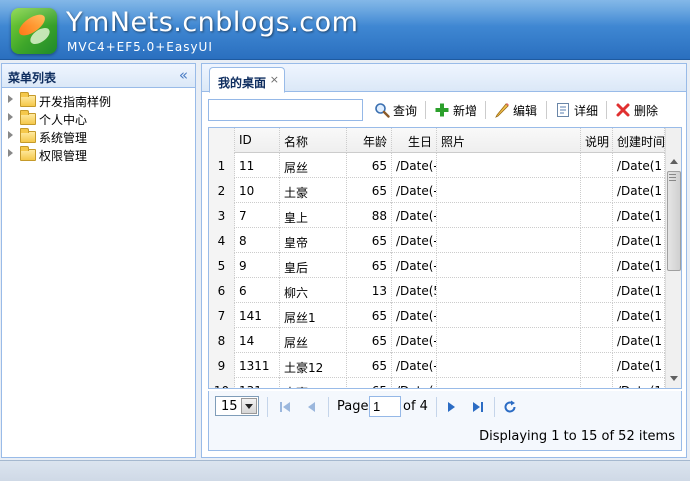 Image resolution: width=690 pixels, height=481 pixels. Describe the element at coordinates (98, 76) in the screenshot. I see `menu-panel-header: 菜单列表 «` at that location.